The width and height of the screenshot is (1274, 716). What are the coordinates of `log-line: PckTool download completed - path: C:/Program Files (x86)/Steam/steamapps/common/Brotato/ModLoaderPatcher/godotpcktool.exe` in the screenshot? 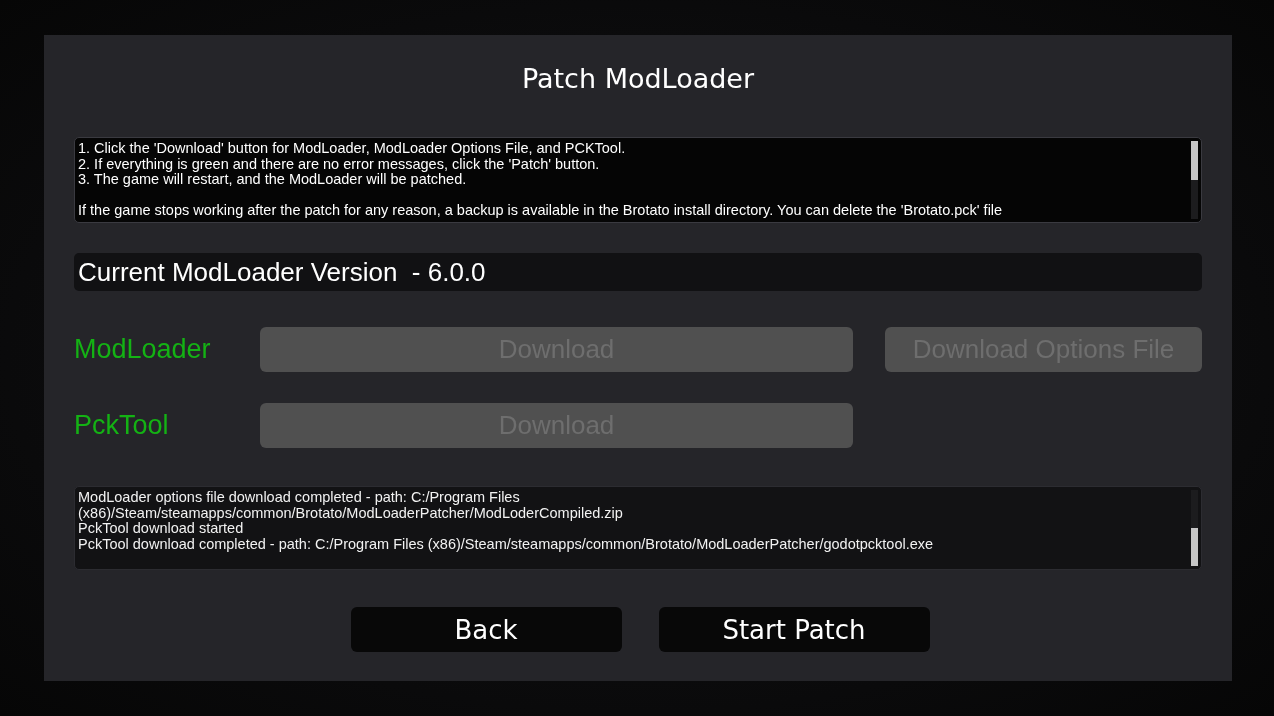 It's located at (506, 545).